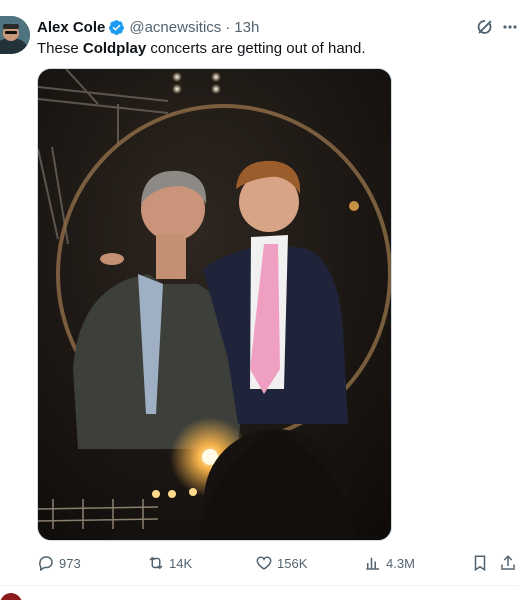  What do you see at coordinates (15, 35) in the screenshot?
I see `author-avatar` at bounding box center [15, 35].